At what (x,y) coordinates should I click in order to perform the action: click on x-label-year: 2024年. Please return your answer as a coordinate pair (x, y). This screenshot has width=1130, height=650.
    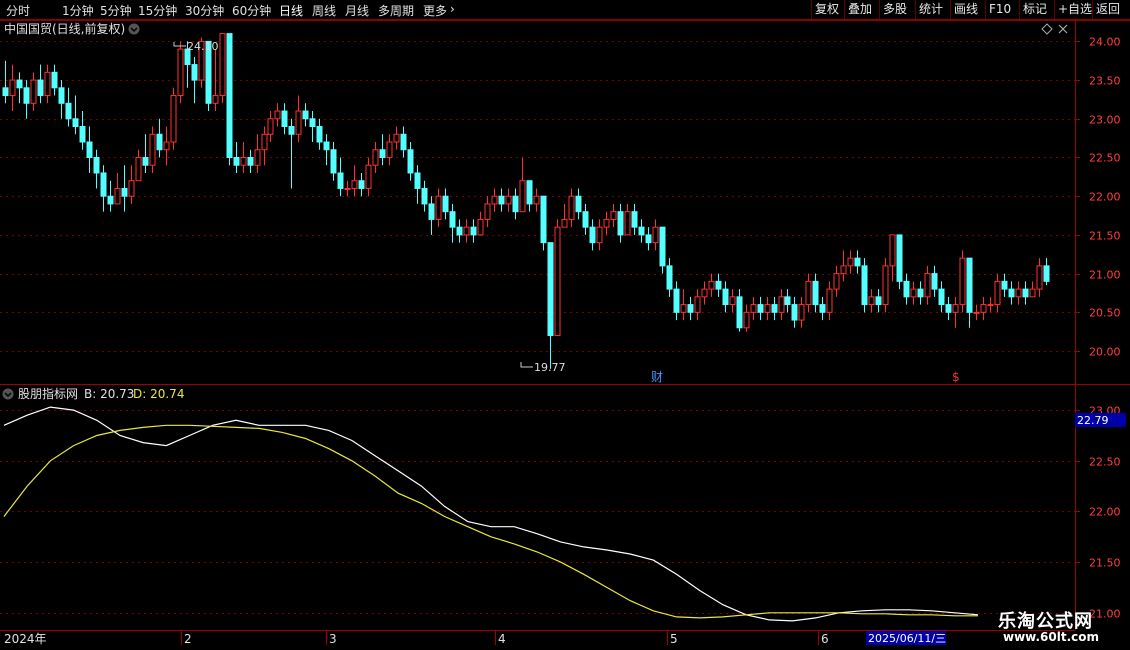
    Looking at the image, I should click on (25, 639).